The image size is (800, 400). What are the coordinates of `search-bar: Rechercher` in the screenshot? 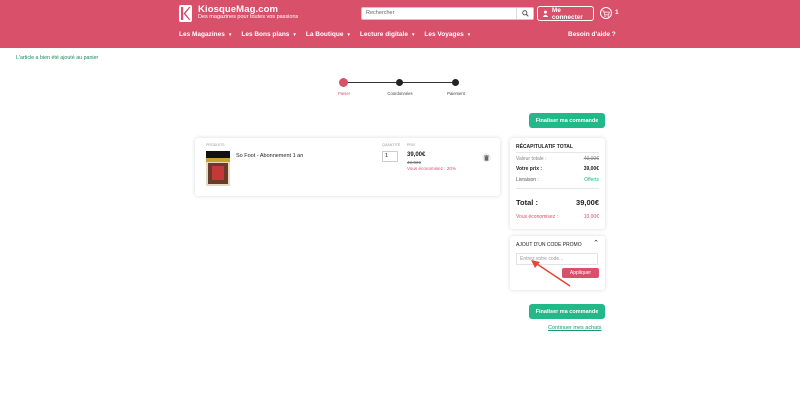 It's located at (447, 13).